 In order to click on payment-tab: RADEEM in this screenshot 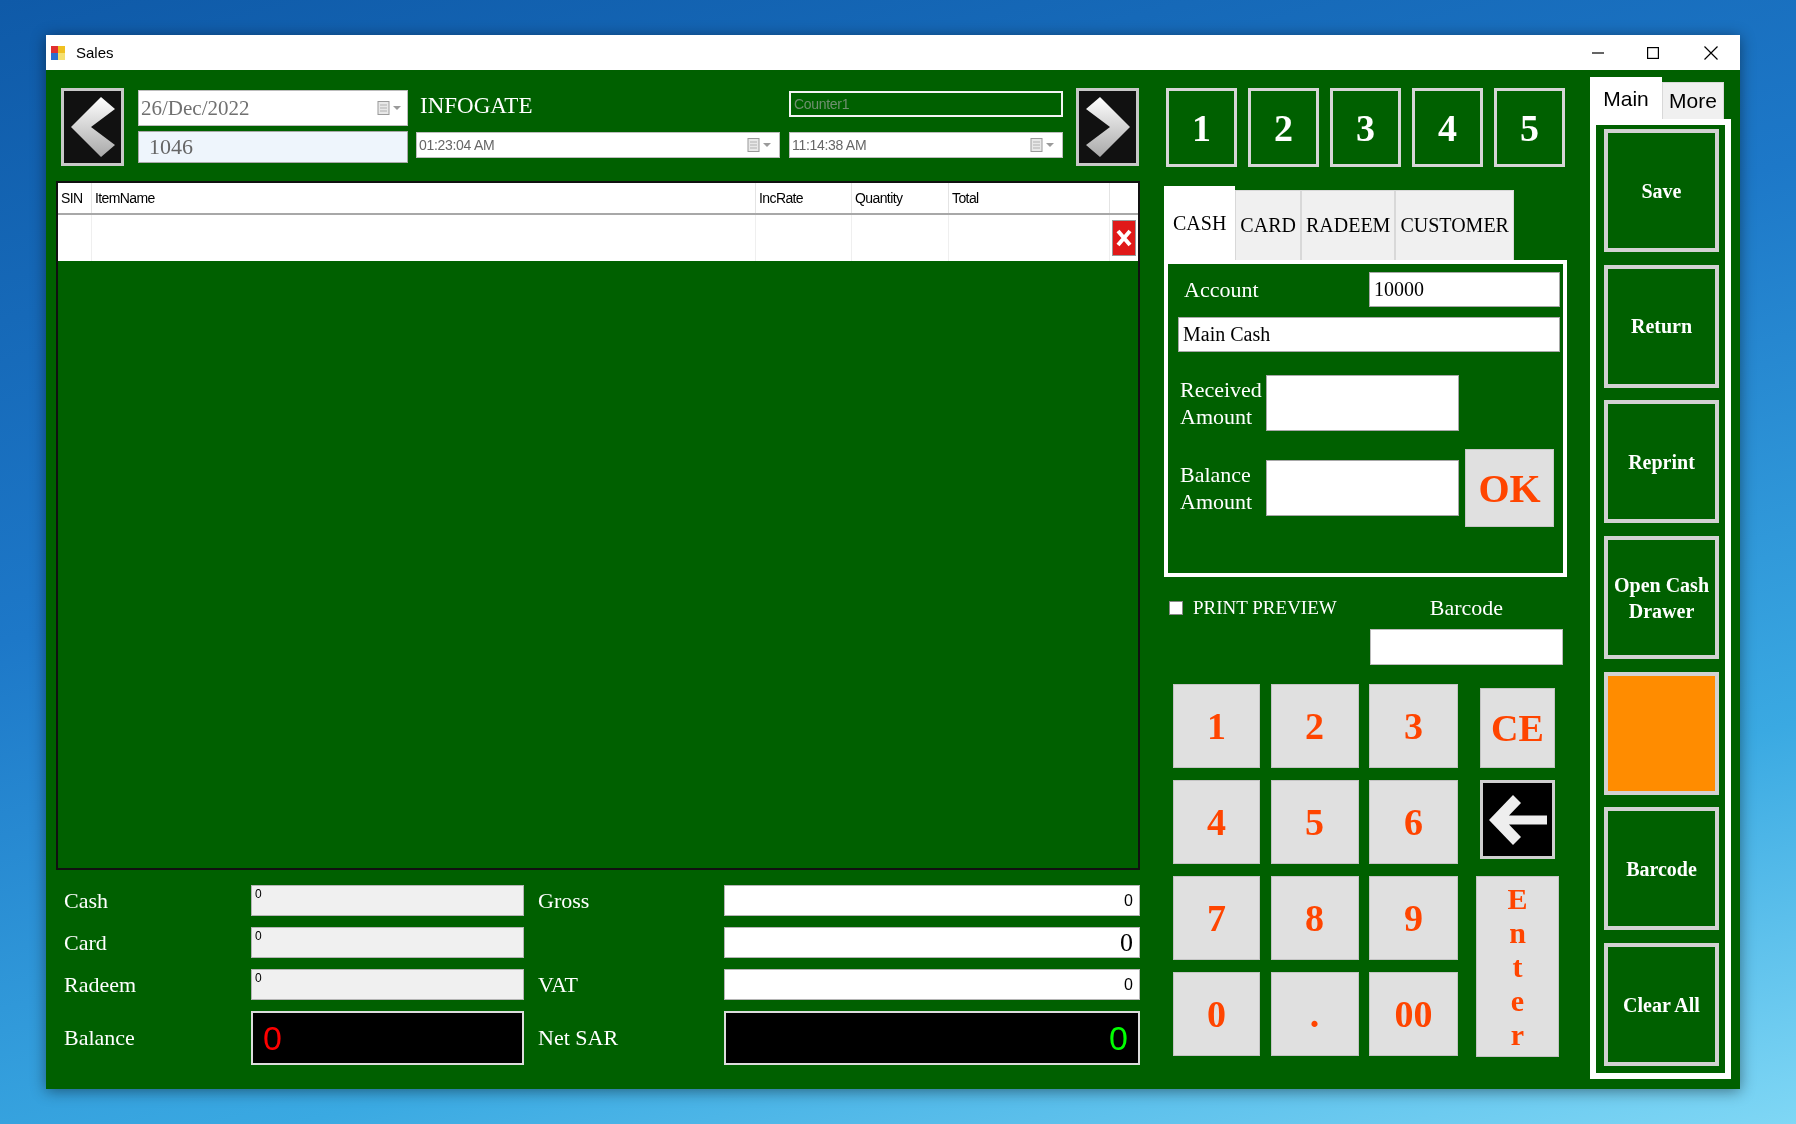, I will do `click(1348, 225)`.